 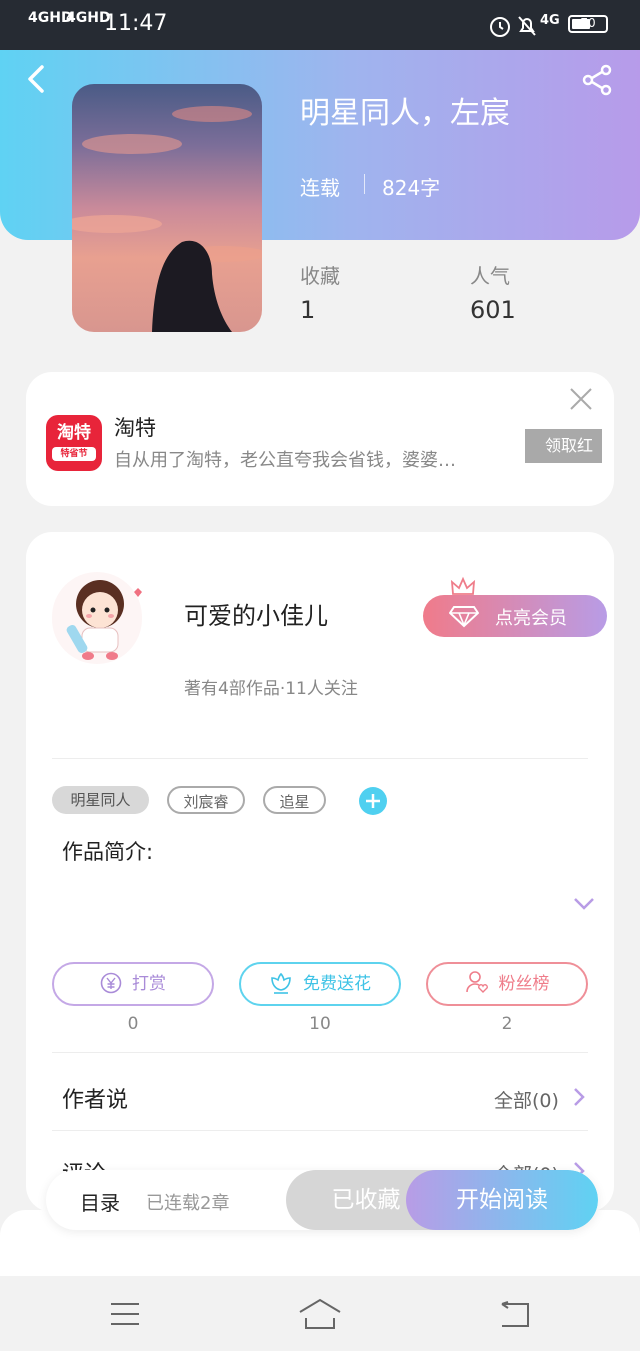 What do you see at coordinates (111, 983) in the screenshot?
I see `coin-icon` at bounding box center [111, 983].